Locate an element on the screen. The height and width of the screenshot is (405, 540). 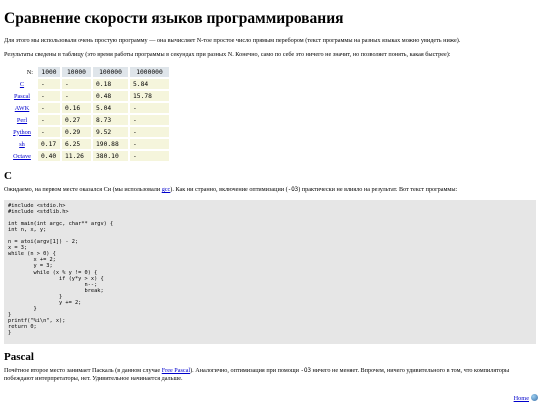
free-pascal-link: Free Pascal is located at coordinates (176, 370).